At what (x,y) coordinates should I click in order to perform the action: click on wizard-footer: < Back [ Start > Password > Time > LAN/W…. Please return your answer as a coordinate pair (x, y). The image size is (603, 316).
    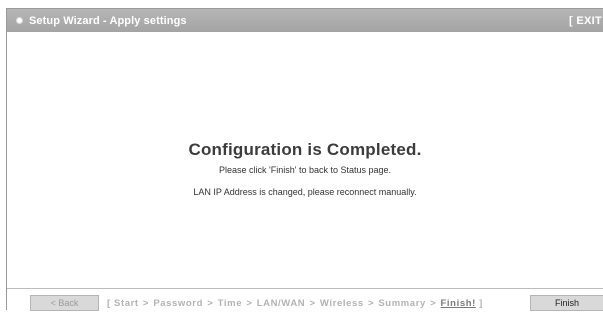
    Looking at the image, I should click on (305, 299).